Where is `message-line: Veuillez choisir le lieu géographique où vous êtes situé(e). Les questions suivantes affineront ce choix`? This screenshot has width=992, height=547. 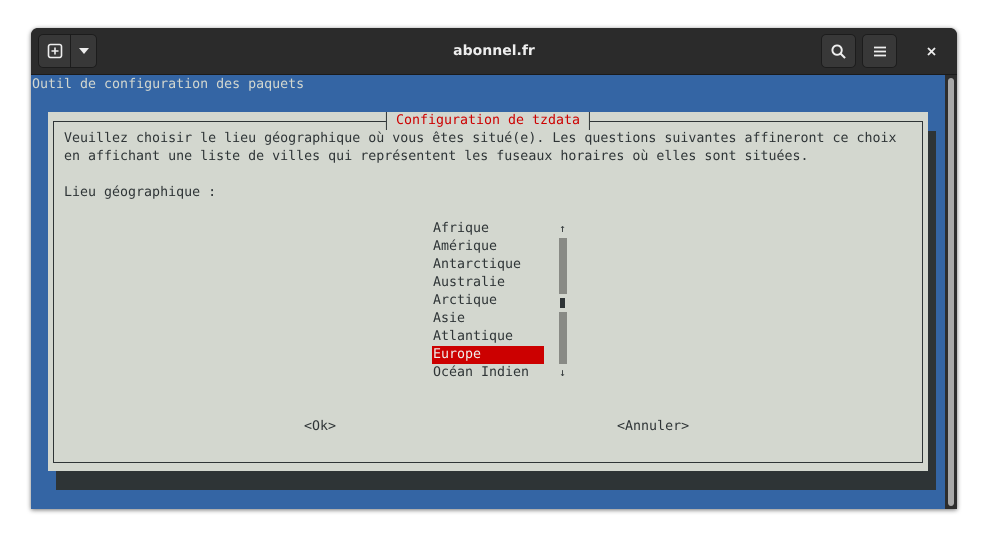
message-line: Veuillez choisir le lieu géographique où vous êtes situé(e). Les questions suivantes affineront ce choix is located at coordinates (481, 139).